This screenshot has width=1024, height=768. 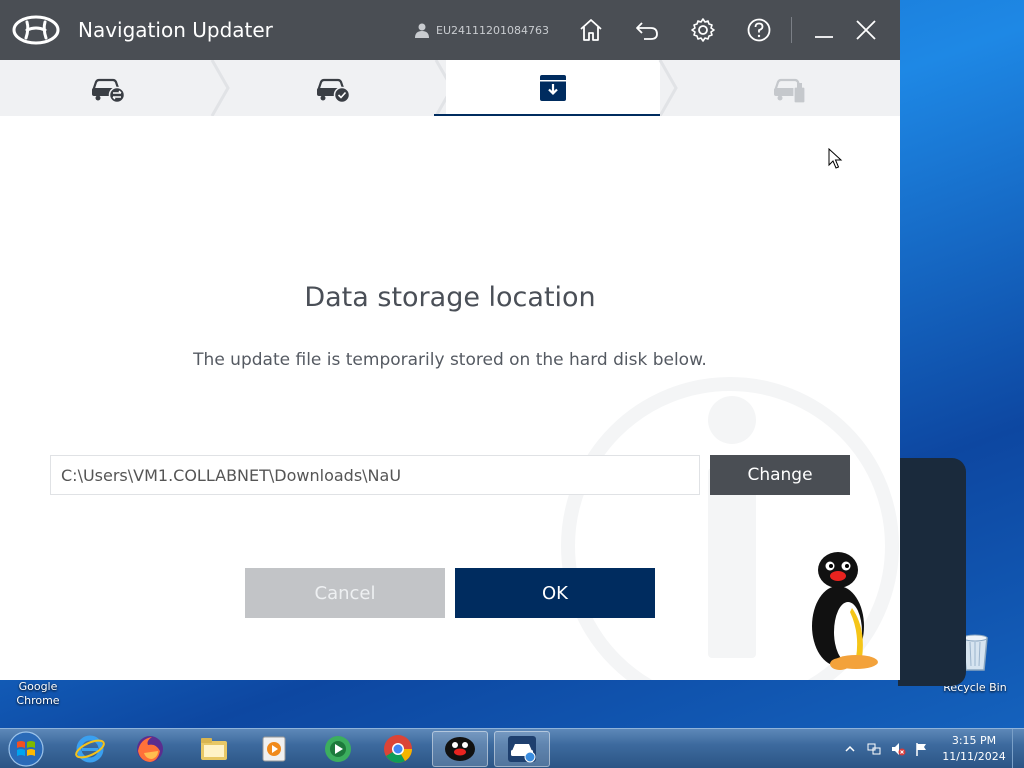 I want to click on gear-icon, so click(x=703, y=30).